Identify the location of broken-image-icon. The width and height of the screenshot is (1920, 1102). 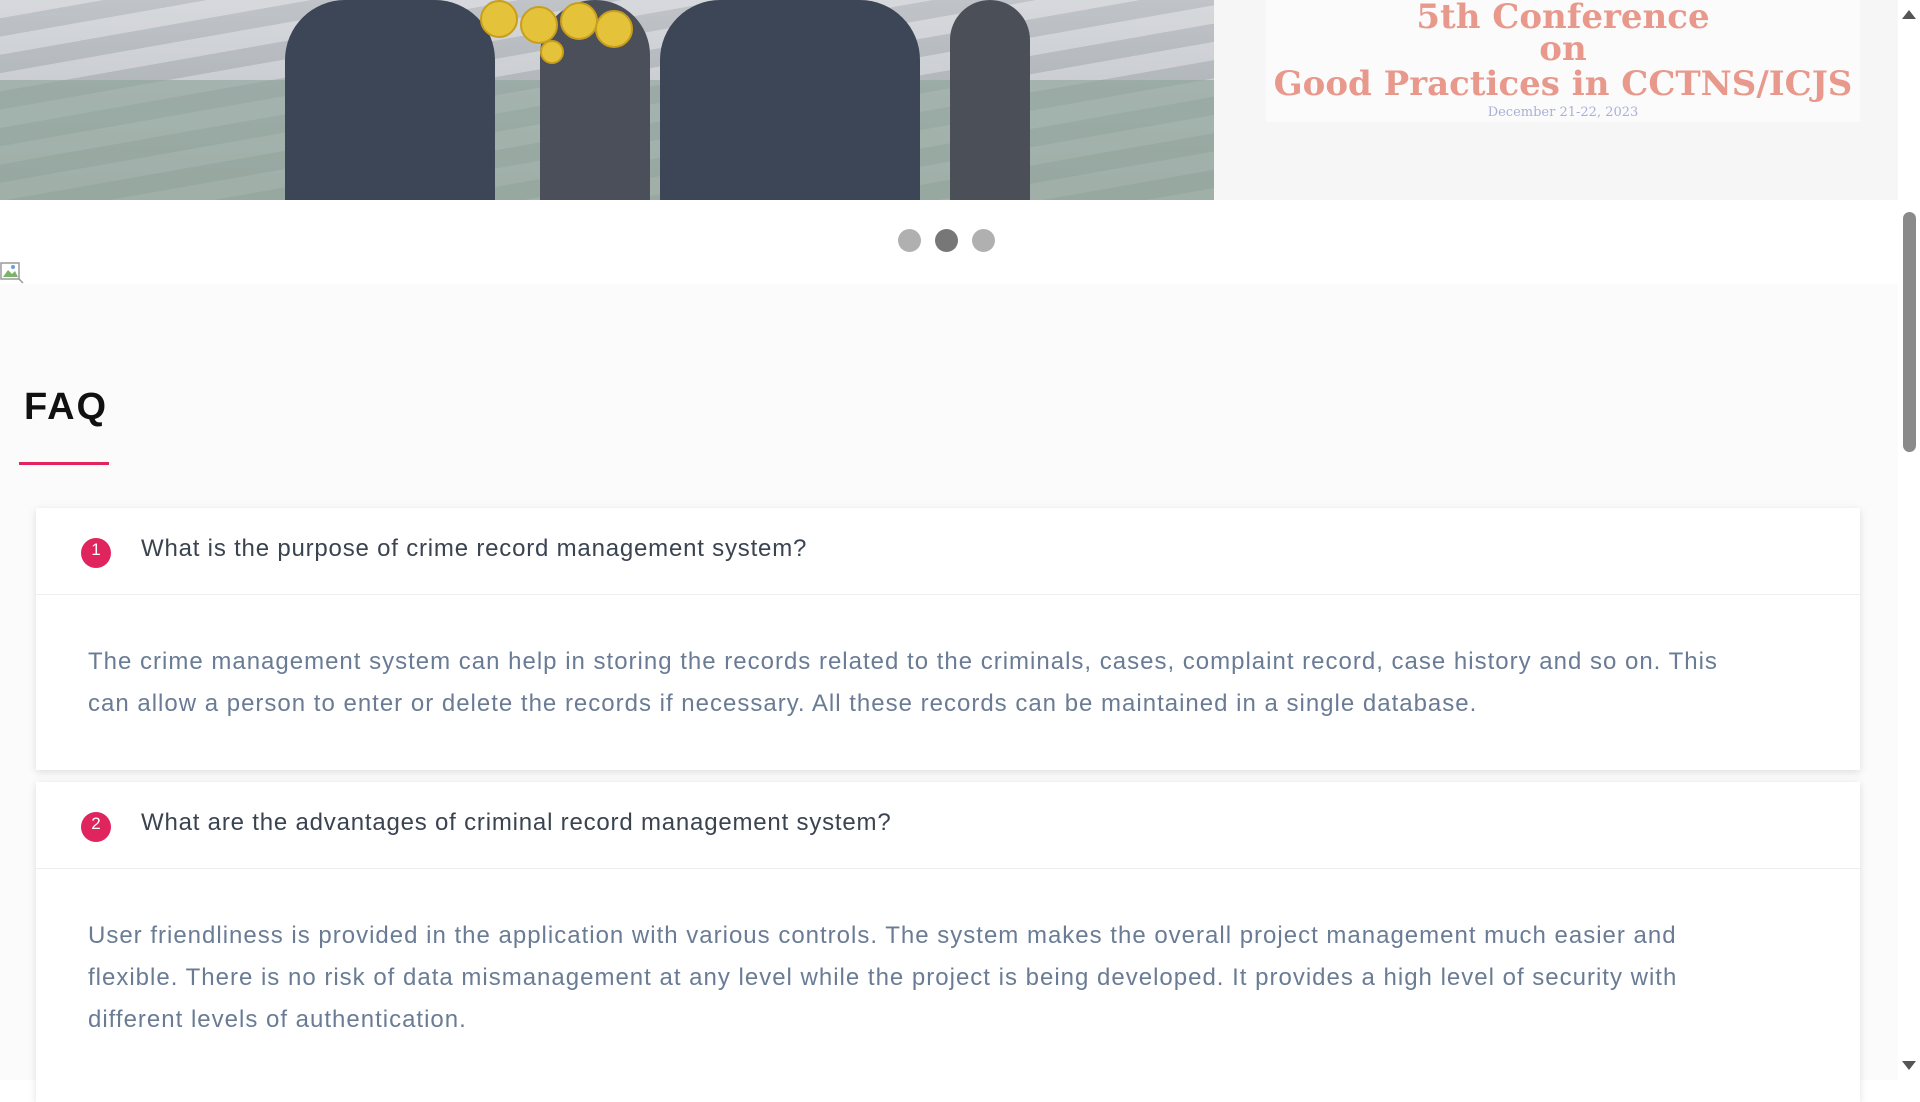
(12, 273).